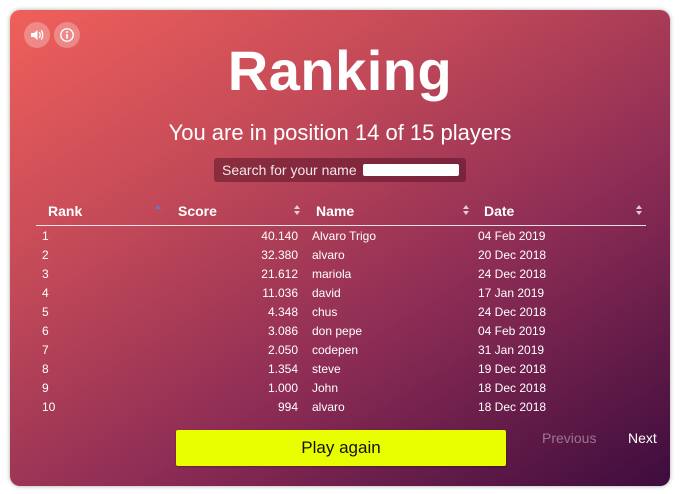 The width and height of the screenshot is (680, 494). What do you see at coordinates (45, 274) in the screenshot?
I see `rank-cell: 3` at bounding box center [45, 274].